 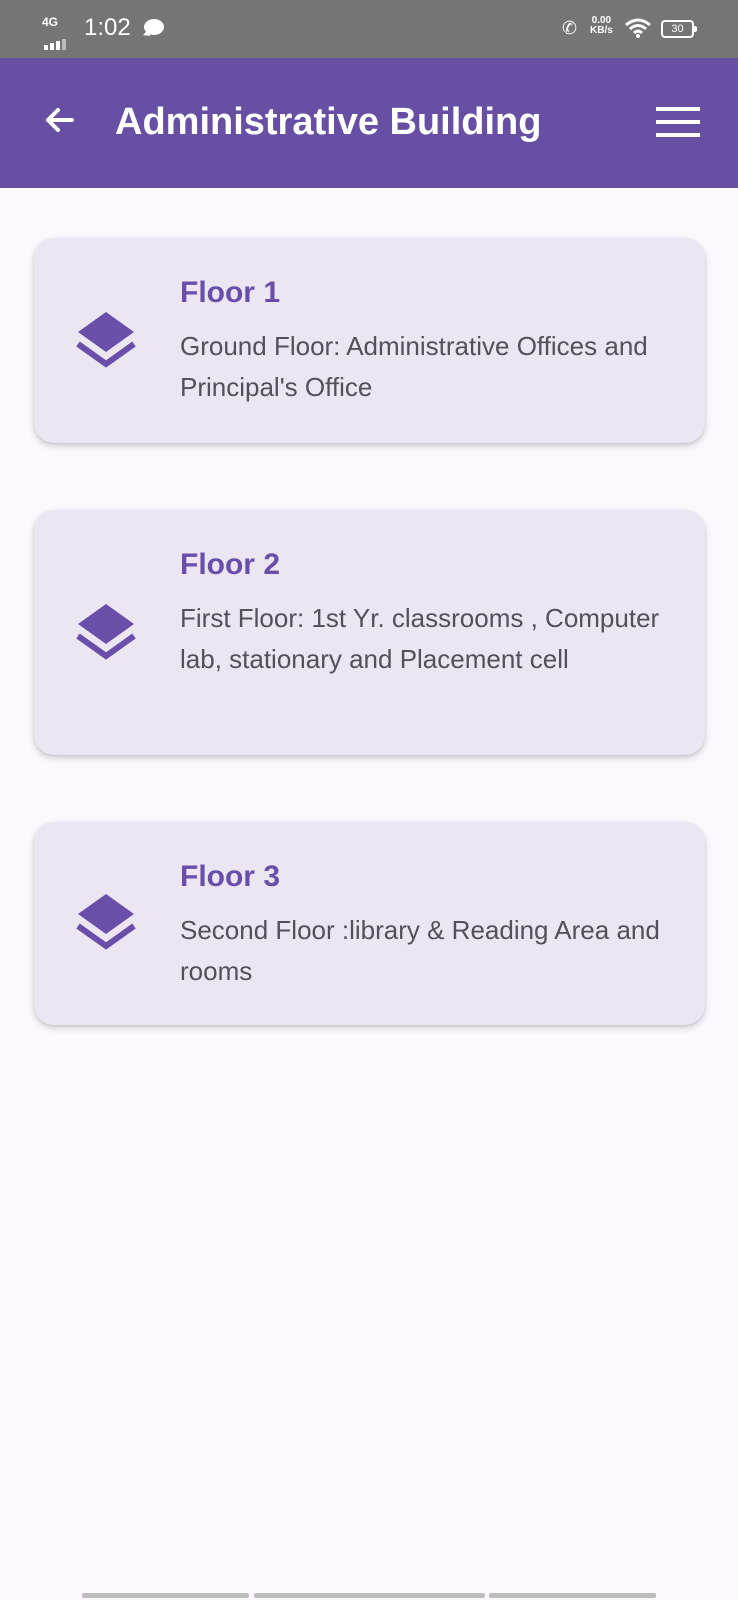 What do you see at coordinates (638, 28) in the screenshot?
I see `wifi-icon` at bounding box center [638, 28].